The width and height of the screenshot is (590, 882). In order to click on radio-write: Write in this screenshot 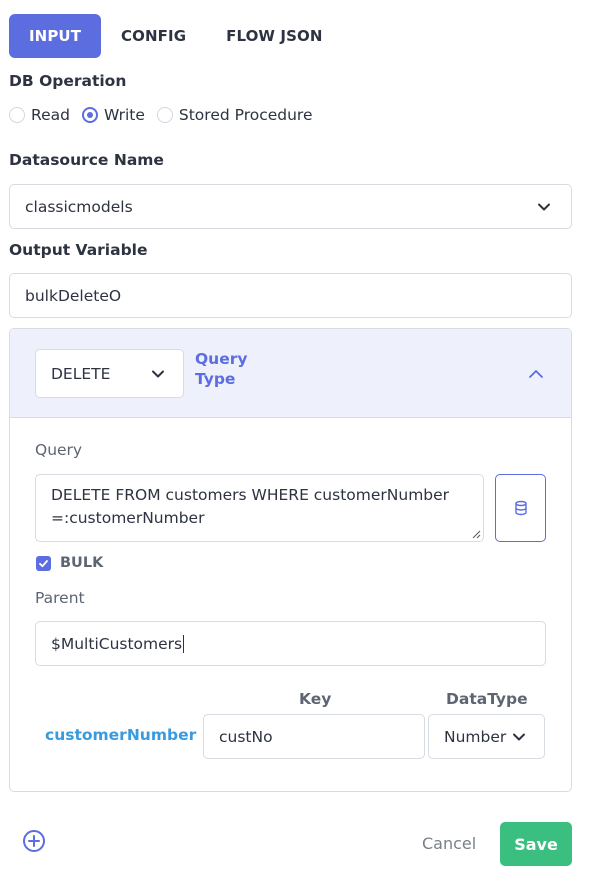, I will do `click(113, 115)`.